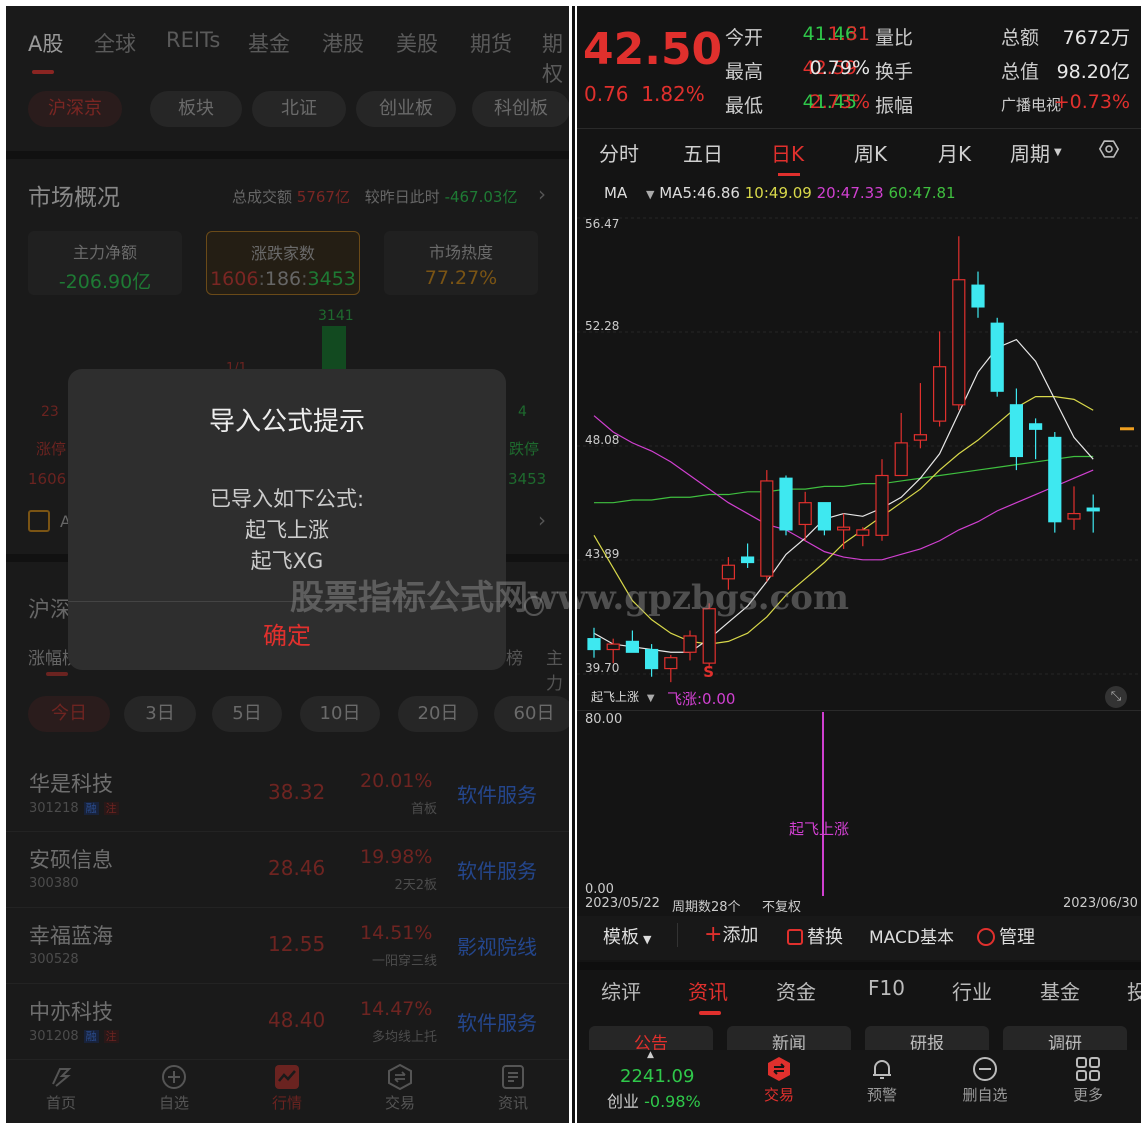 The height and width of the screenshot is (1123, 1141). What do you see at coordinates (781, 905) in the screenshot?
I see `adjust-mode: 不复权` at bounding box center [781, 905].